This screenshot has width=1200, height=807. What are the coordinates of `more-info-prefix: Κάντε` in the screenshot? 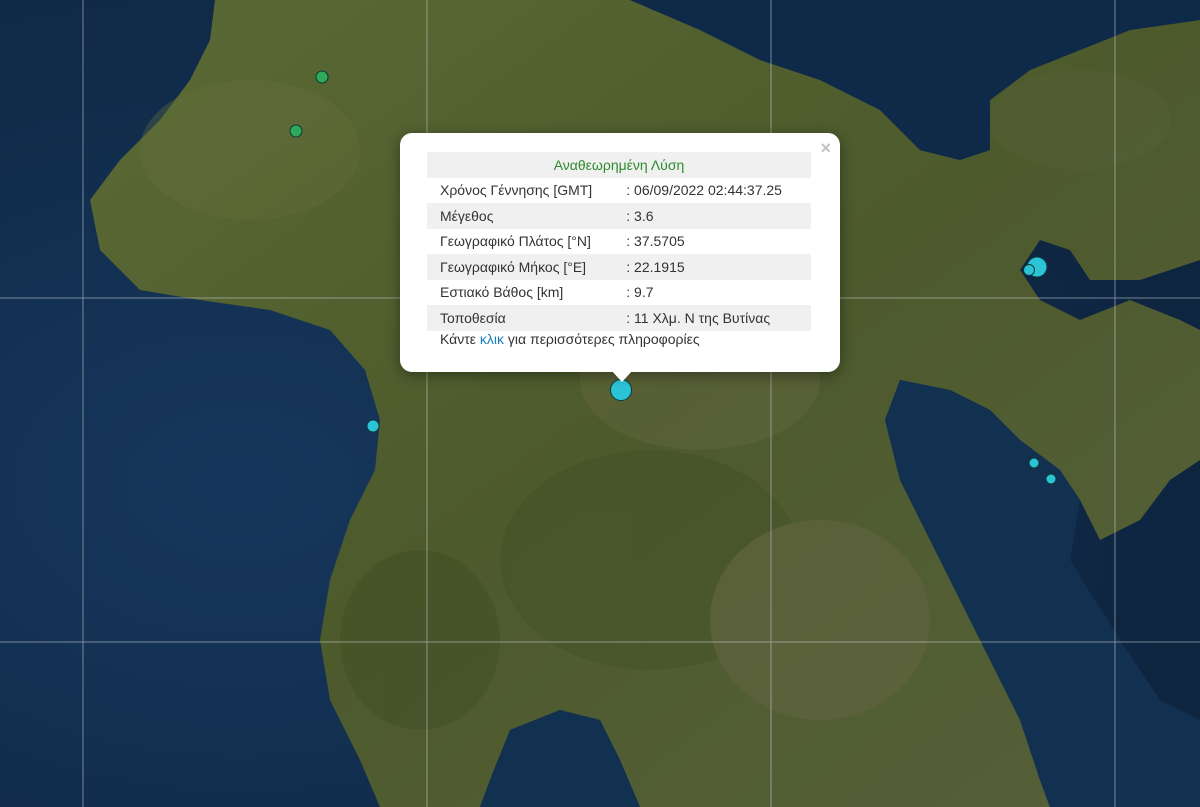 It's located at (460, 339).